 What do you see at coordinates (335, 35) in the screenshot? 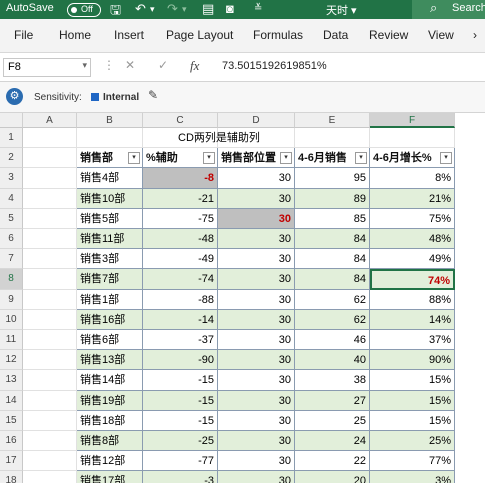
I see `tab-data: Data` at bounding box center [335, 35].